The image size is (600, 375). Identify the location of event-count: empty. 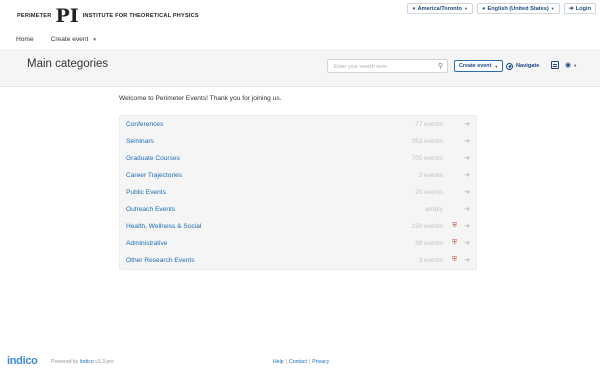
(434, 209).